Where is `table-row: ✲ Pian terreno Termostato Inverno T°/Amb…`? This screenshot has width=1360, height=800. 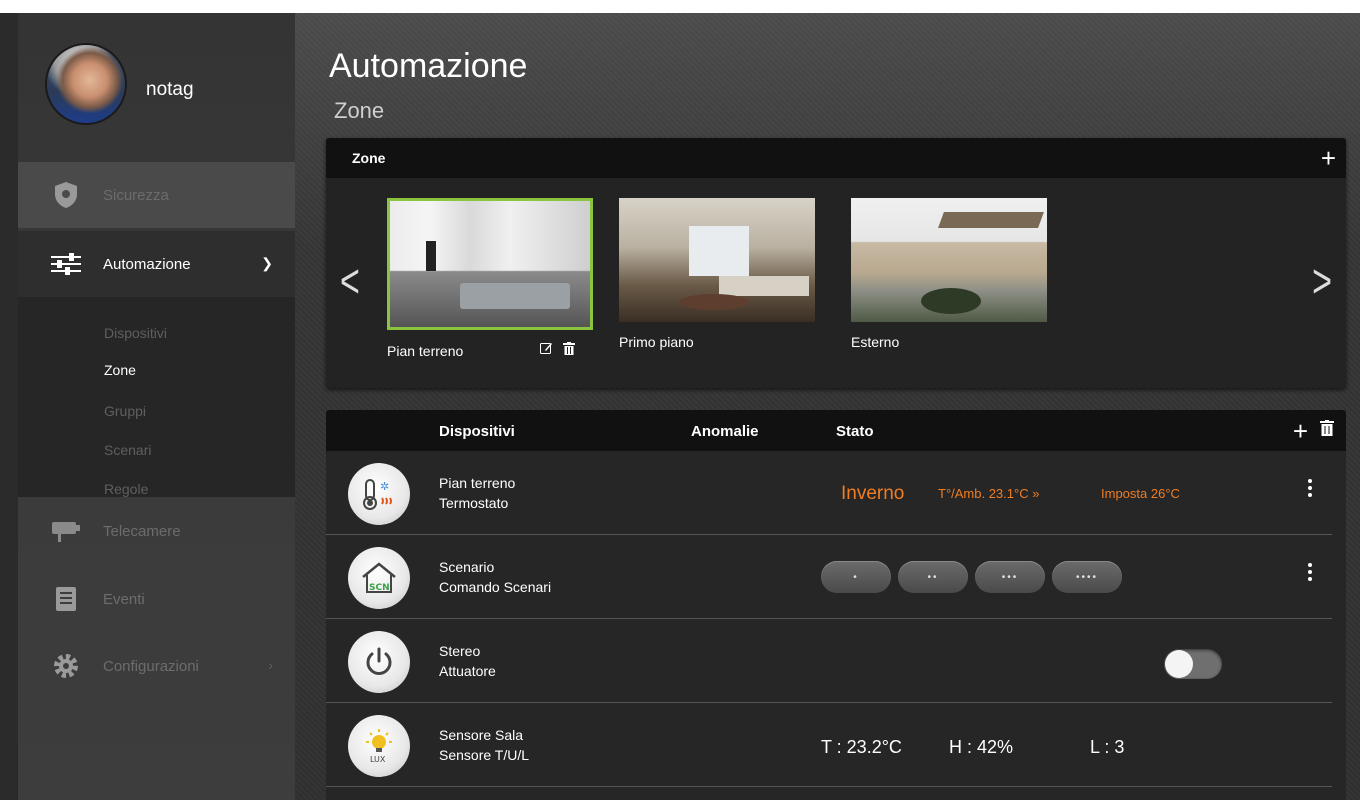
table-row: ✲ Pian terreno Termostato Inverno T°/Amb… is located at coordinates (829, 493).